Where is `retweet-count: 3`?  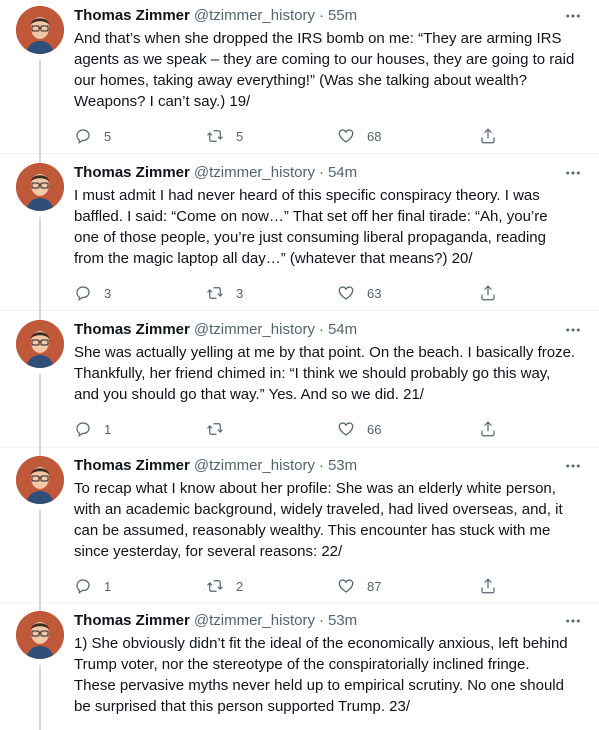
retweet-count: 3 is located at coordinates (240, 293).